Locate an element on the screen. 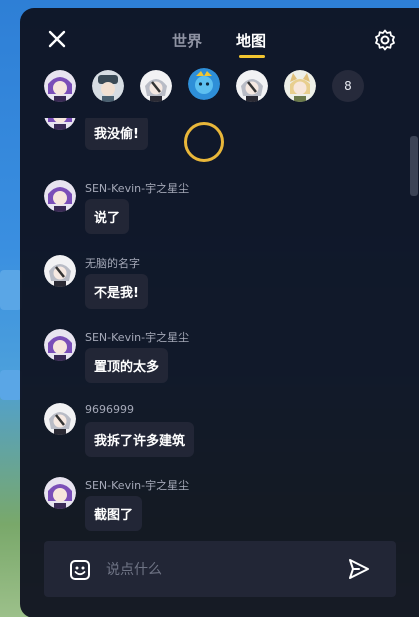  close-button is located at coordinates (57, 39).